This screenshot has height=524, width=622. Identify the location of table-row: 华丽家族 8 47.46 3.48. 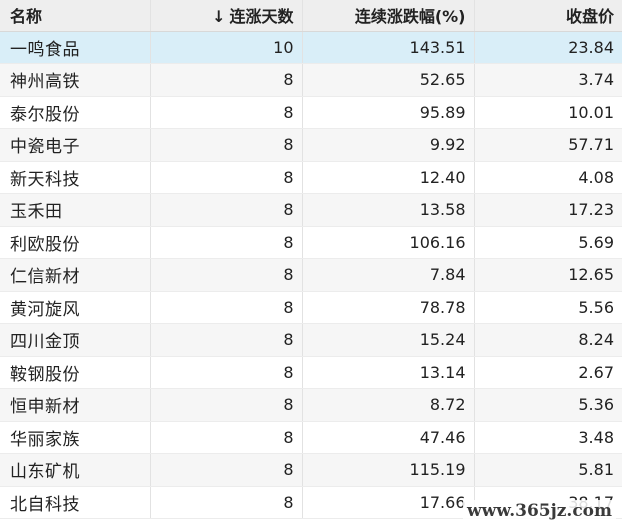
(311, 437).